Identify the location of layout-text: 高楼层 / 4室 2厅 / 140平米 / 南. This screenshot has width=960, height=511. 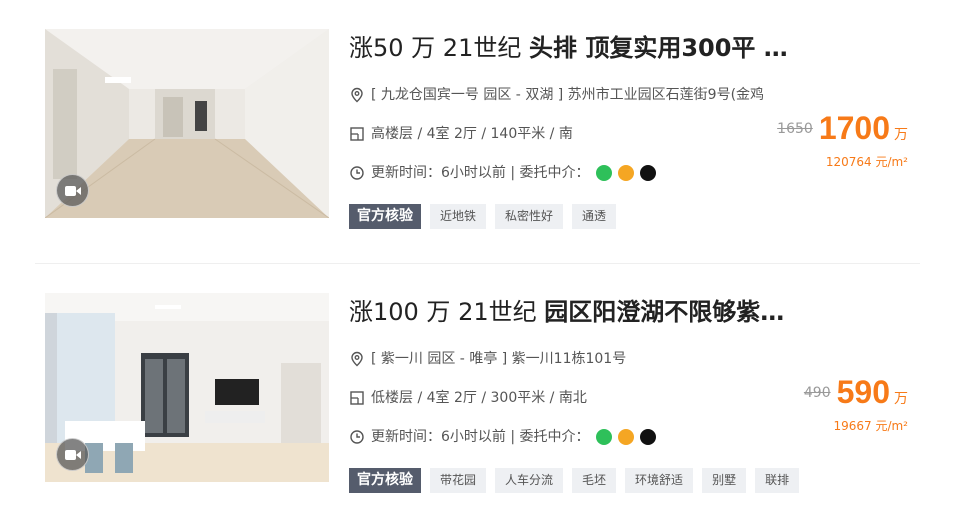
(472, 134).